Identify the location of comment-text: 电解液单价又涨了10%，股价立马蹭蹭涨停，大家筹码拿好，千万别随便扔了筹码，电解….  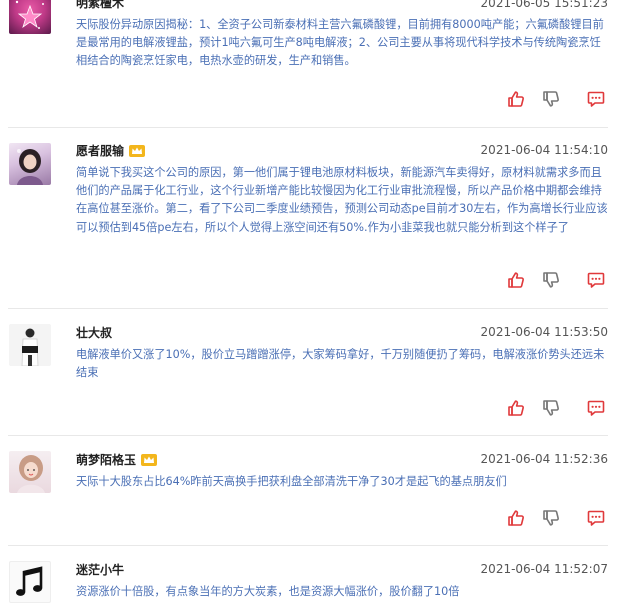
(340, 364).